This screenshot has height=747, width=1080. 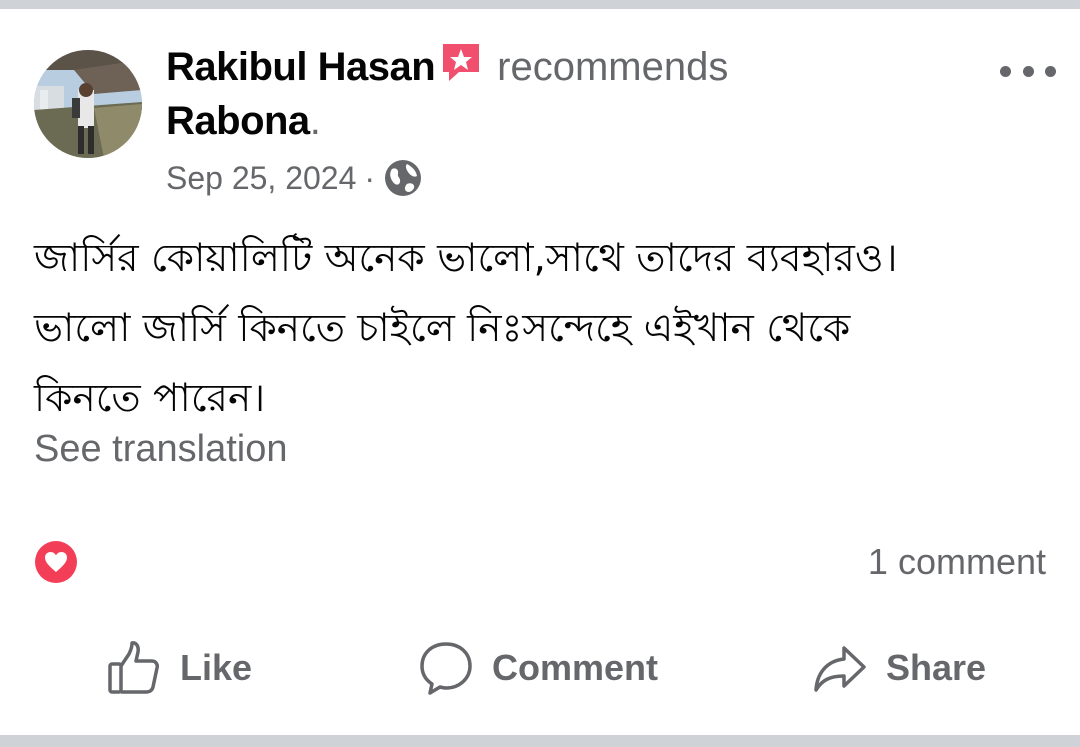 What do you see at coordinates (613, 67) in the screenshot?
I see `action-text: recommends` at bounding box center [613, 67].